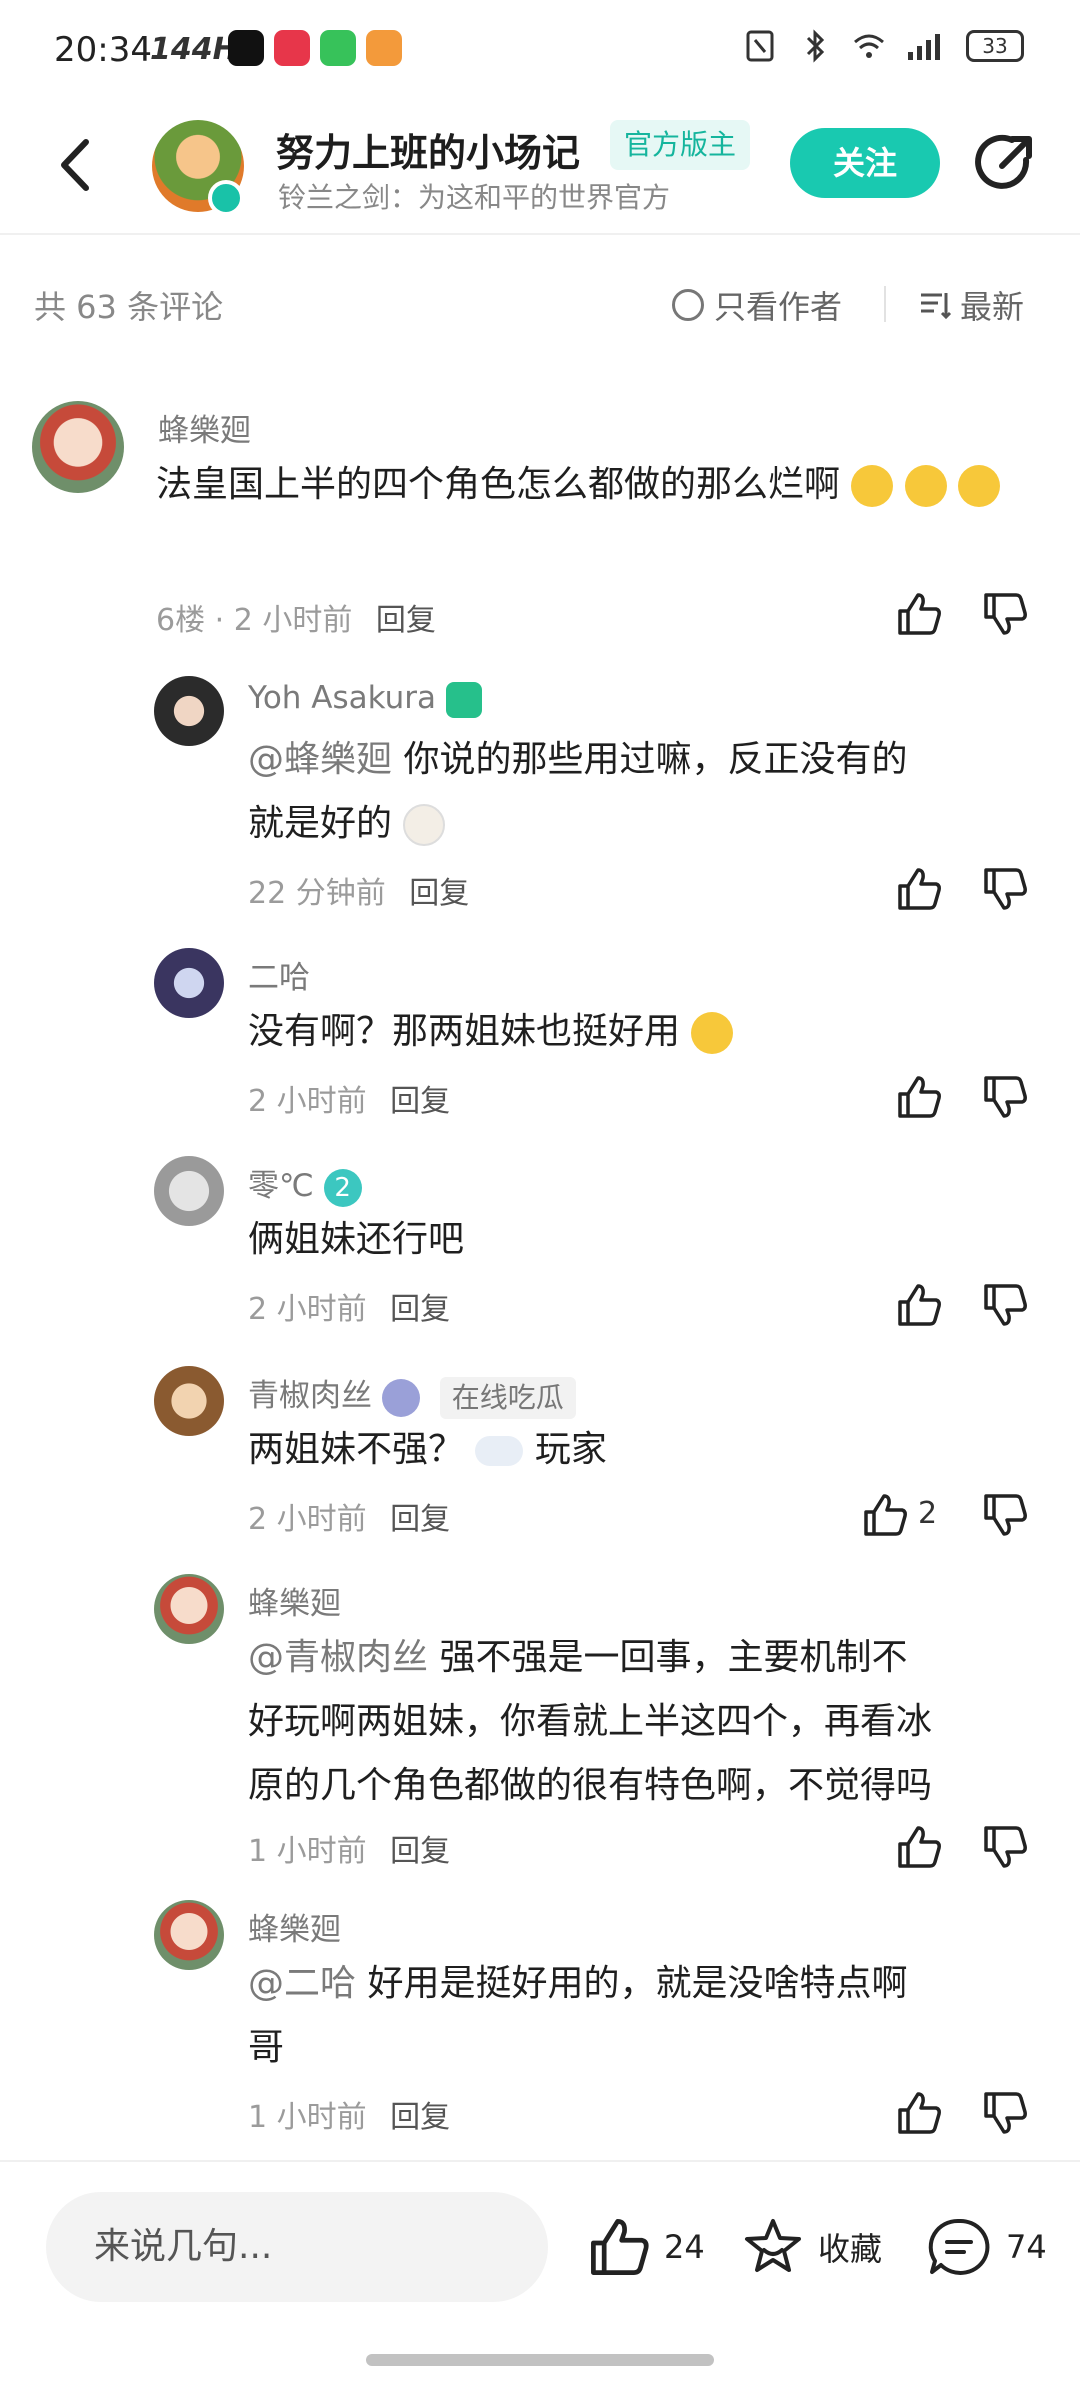 Image resolution: width=1080 pixels, height=2387 pixels. Describe the element at coordinates (302, 1983) in the screenshot. I see `mention: @二哈` at that location.